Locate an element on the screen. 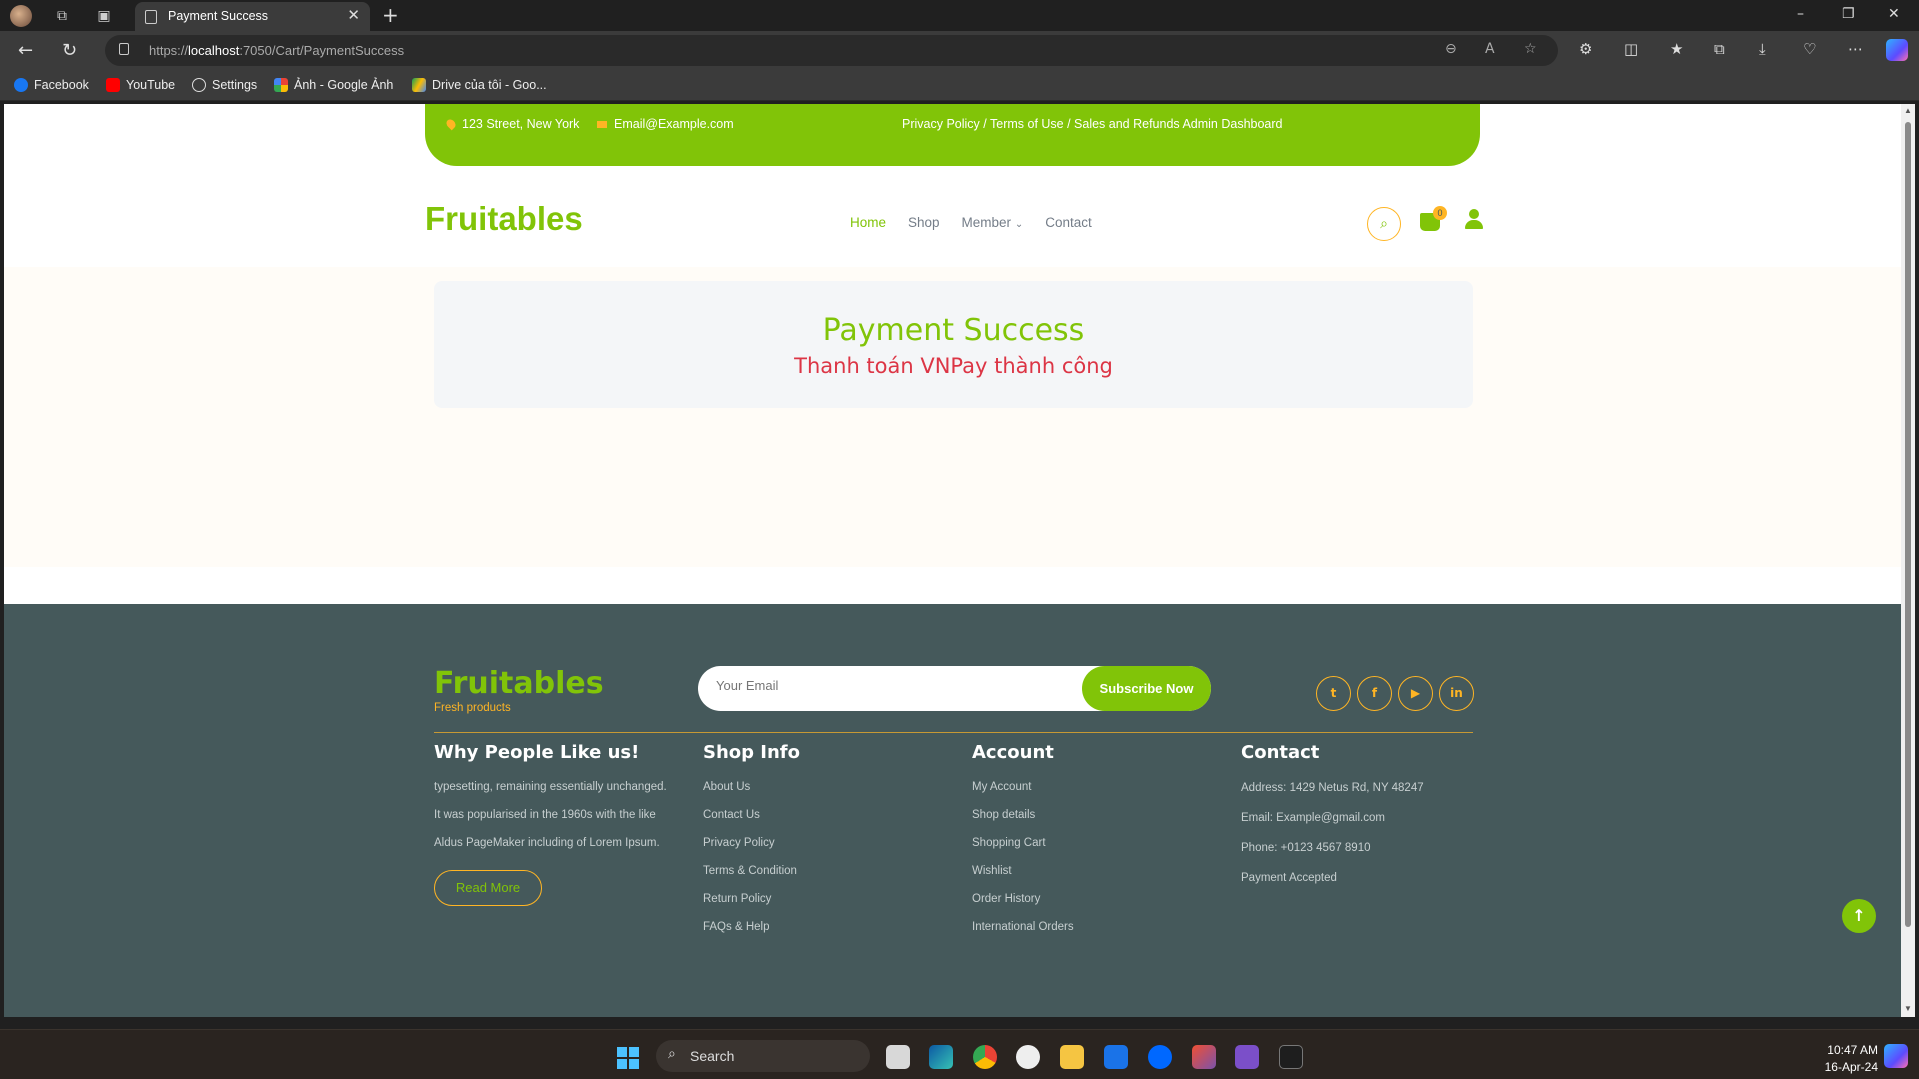  site-logo: Fruitables is located at coordinates (504, 219).